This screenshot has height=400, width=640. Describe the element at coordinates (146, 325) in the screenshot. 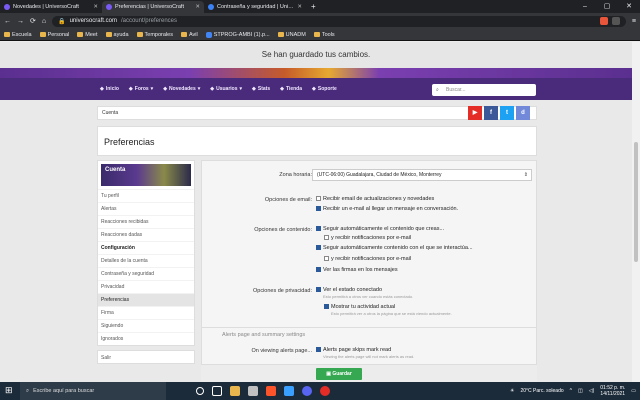

I see `sidebar-item-siguiendo: Siguiendo` at that location.